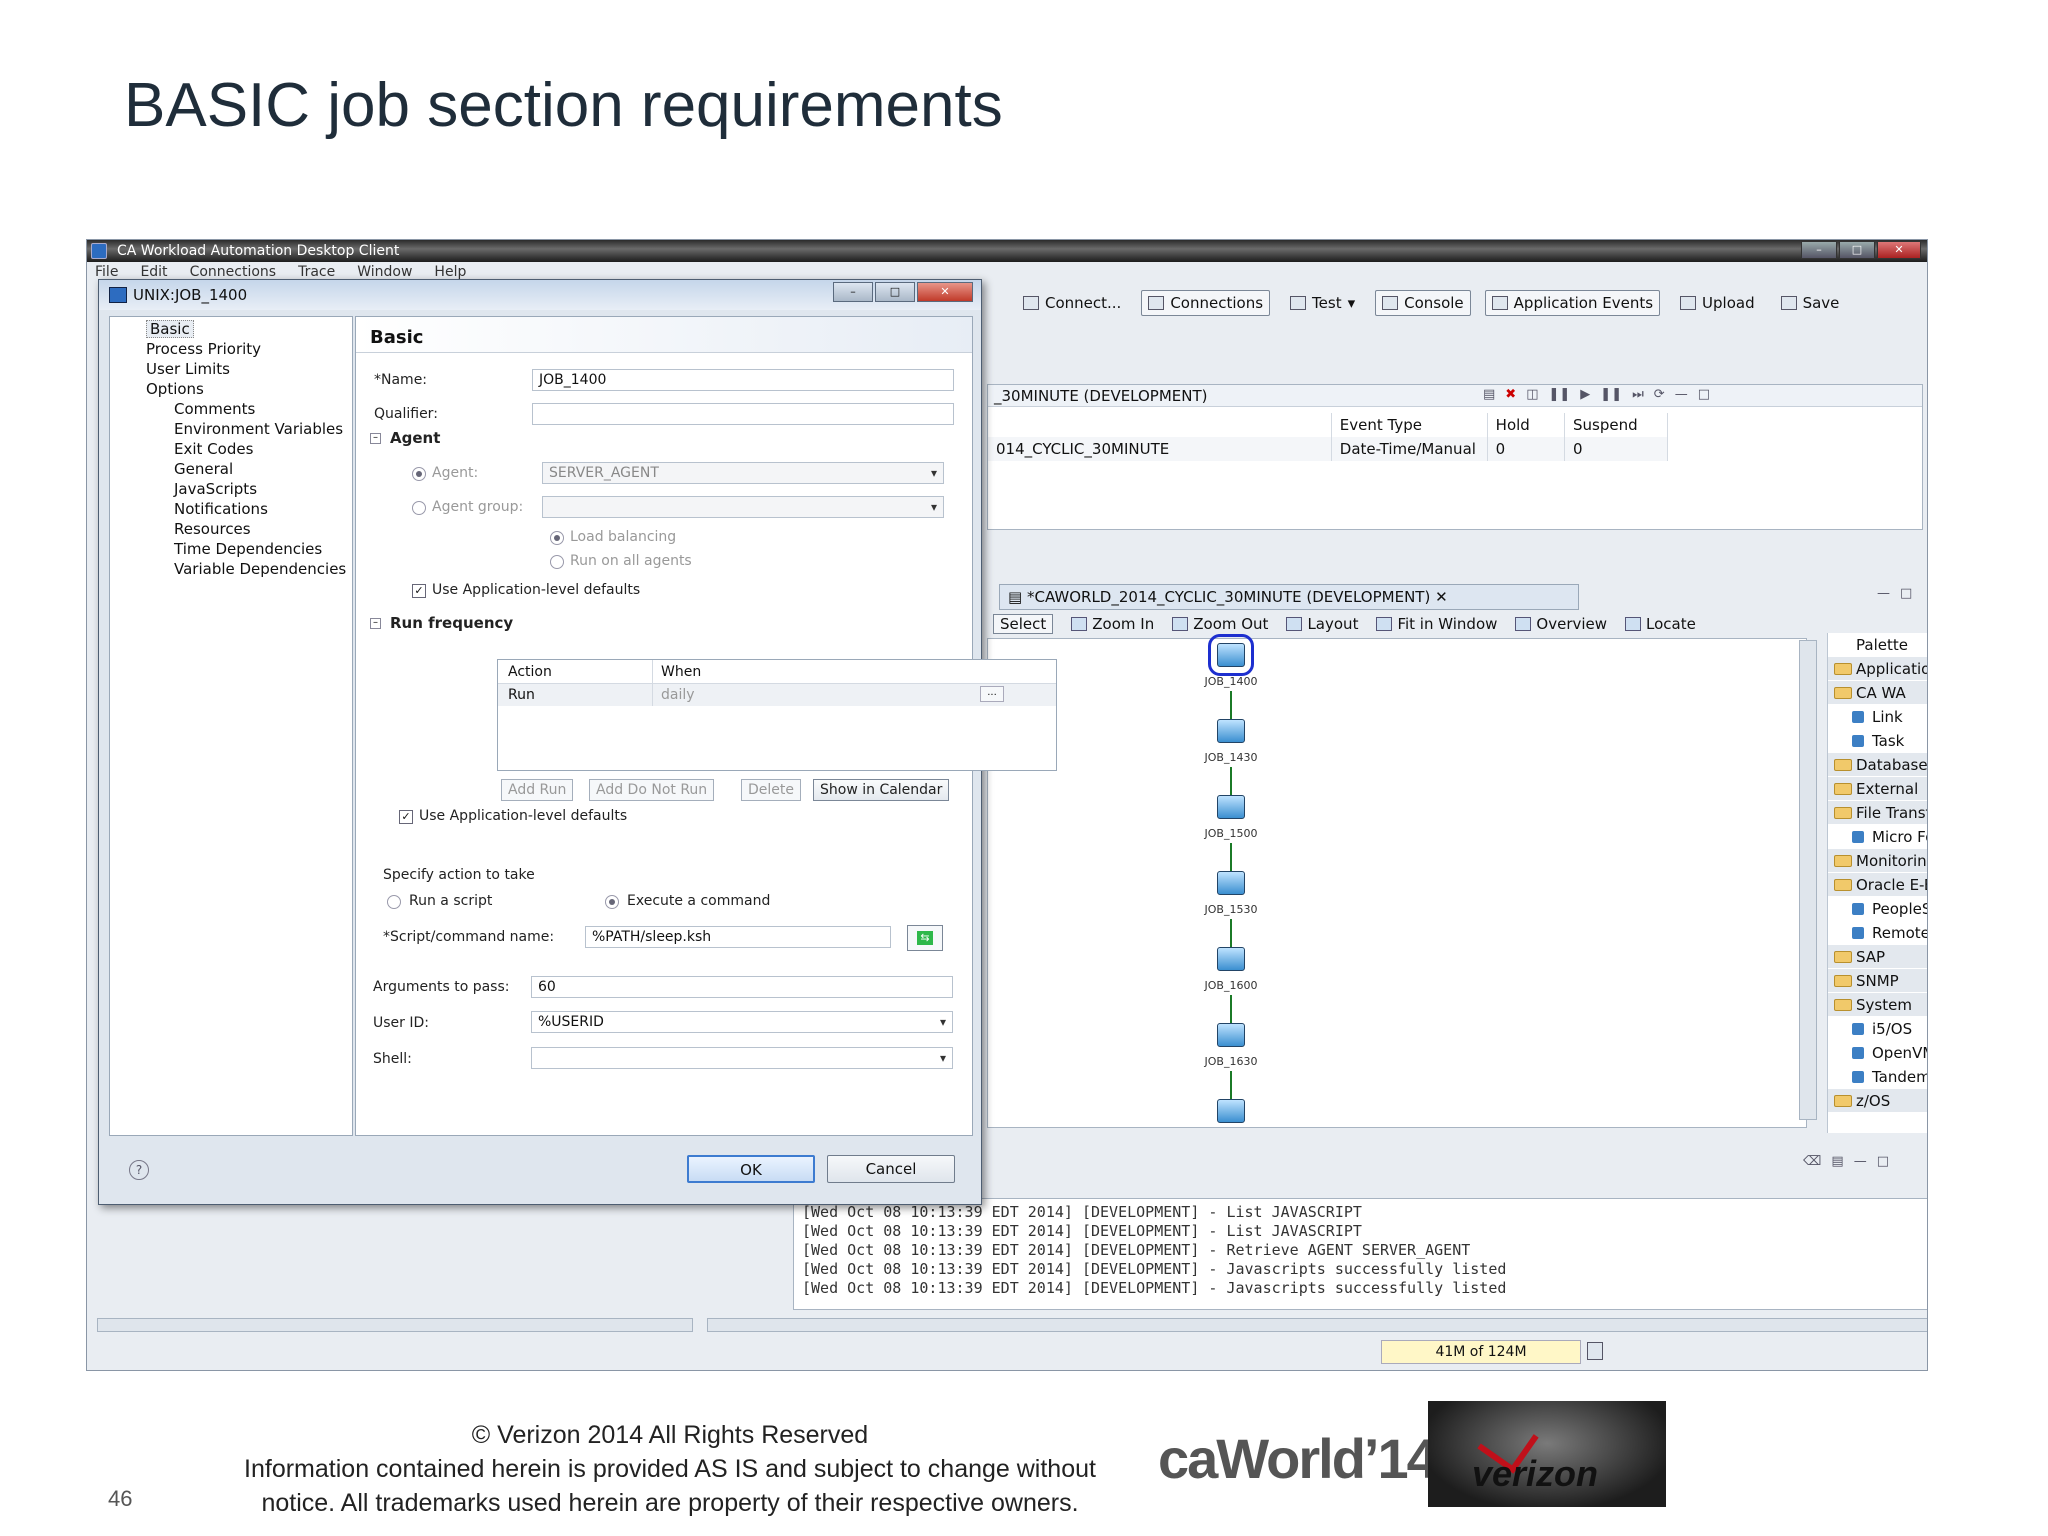  I want to click on dialog-maximize-button: □, so click(895, 292).